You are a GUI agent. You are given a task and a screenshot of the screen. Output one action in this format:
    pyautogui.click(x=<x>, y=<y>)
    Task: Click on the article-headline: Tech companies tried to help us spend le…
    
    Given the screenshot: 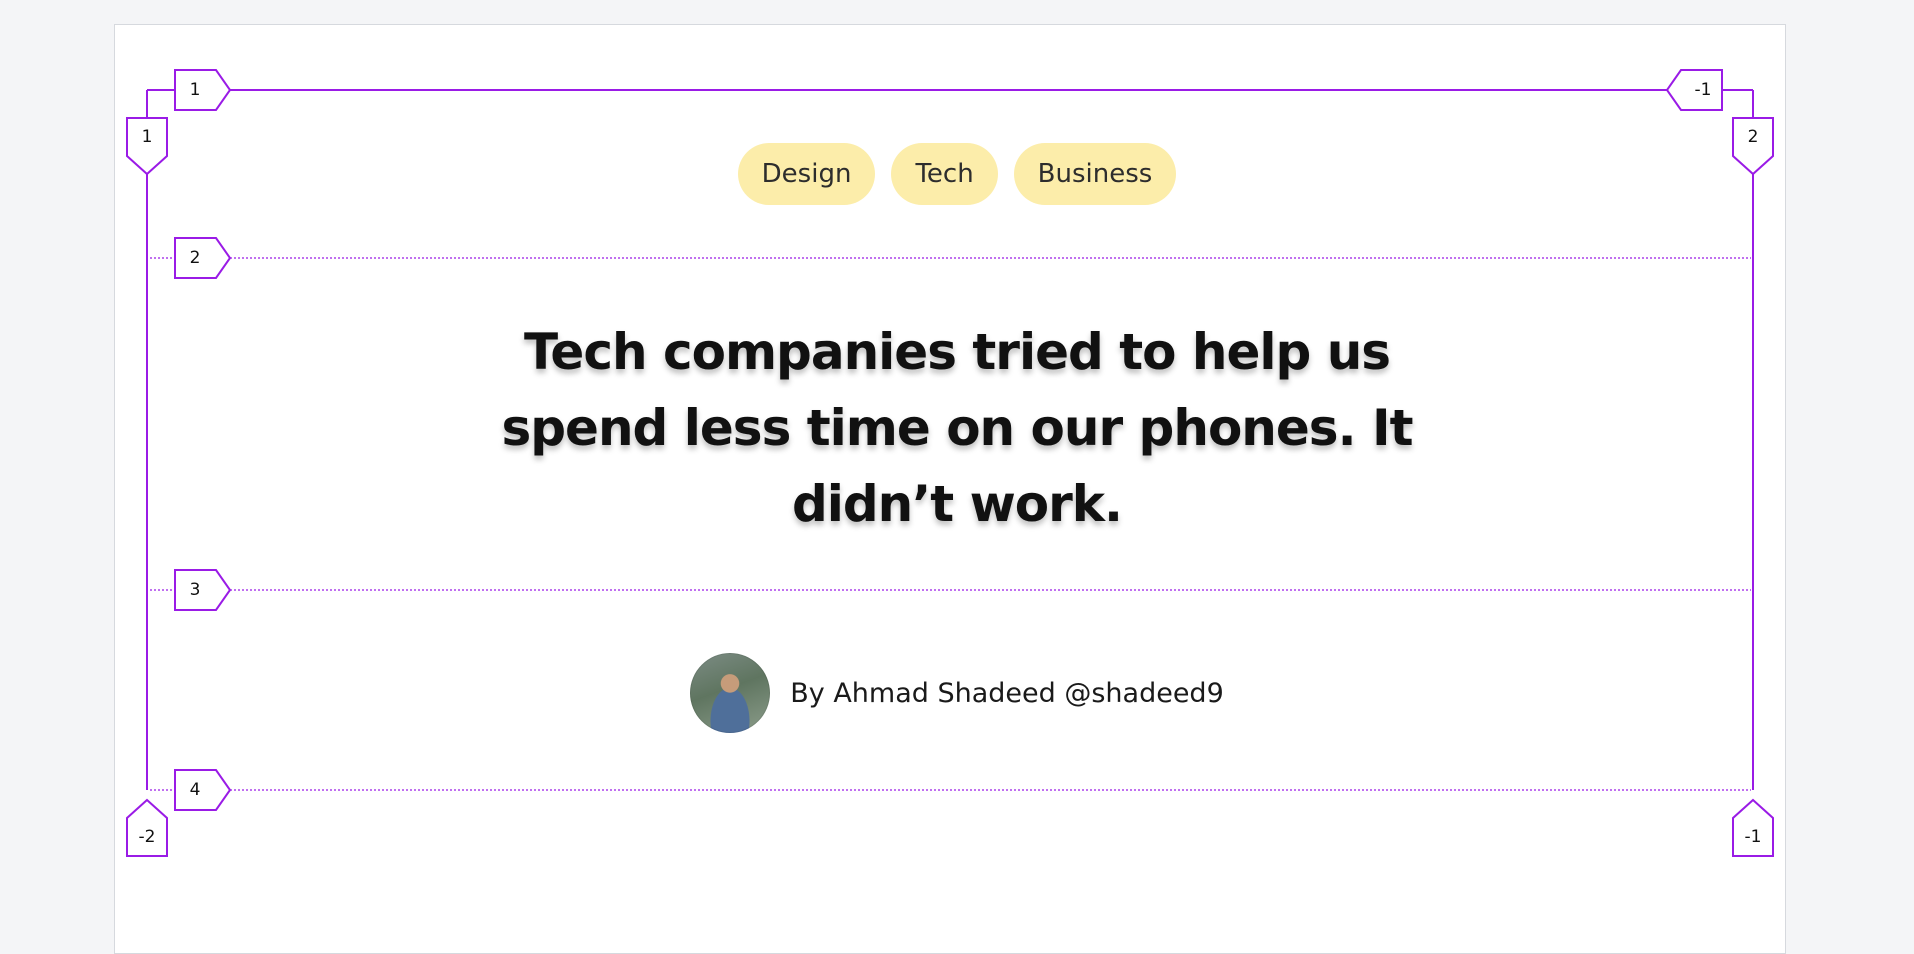 What is the action you would take?
    pyautogui.click(x=957, y=428)
    